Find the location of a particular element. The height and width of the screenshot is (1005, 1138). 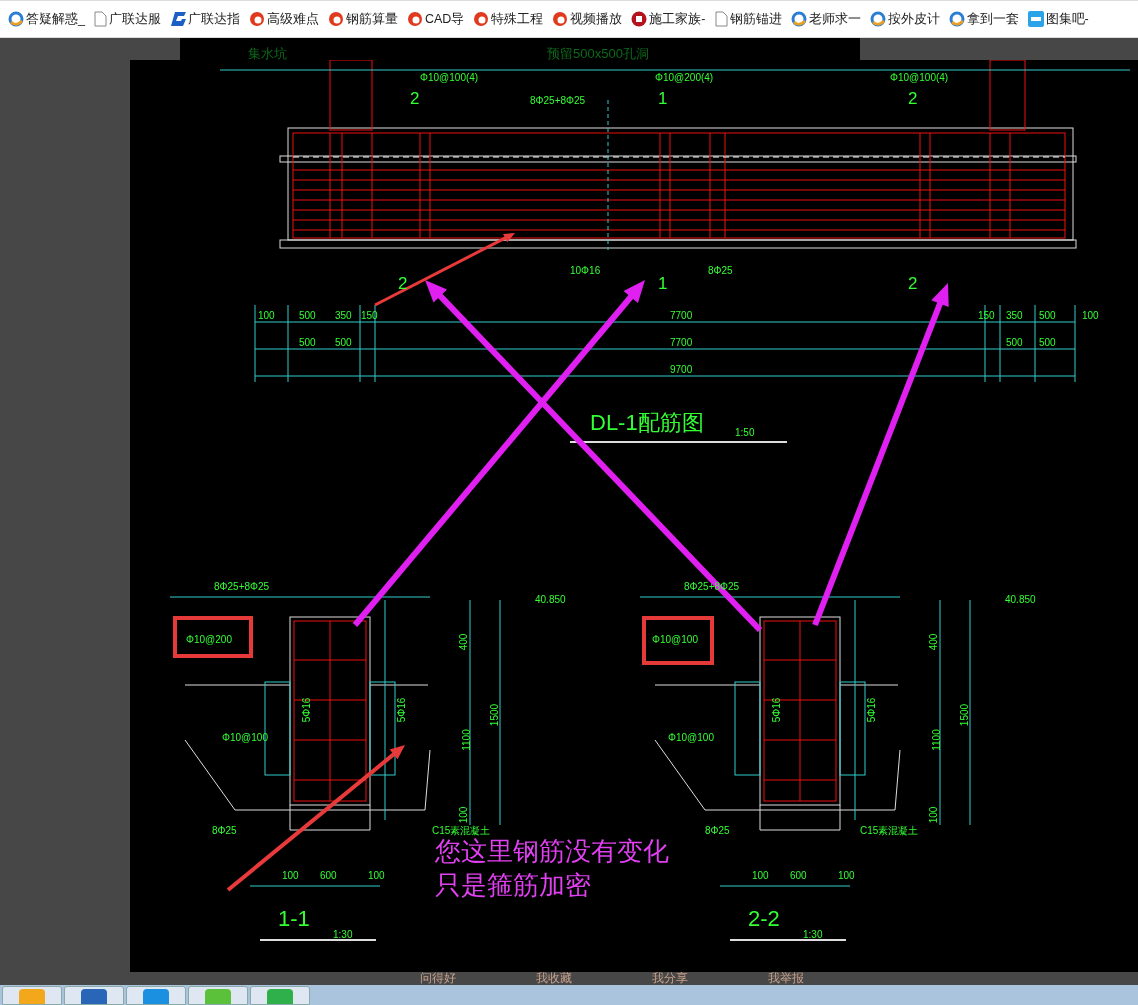

logo-icon is located at coordinates (177, 19).